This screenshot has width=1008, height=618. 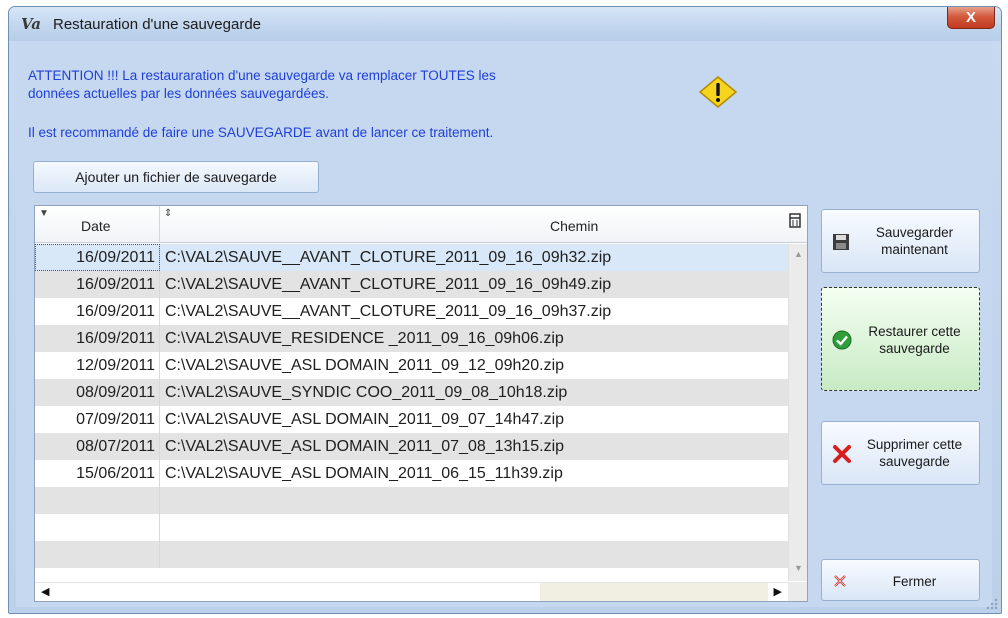 I want to click on column-header-date-label: Date, so click(x=96, y=226).